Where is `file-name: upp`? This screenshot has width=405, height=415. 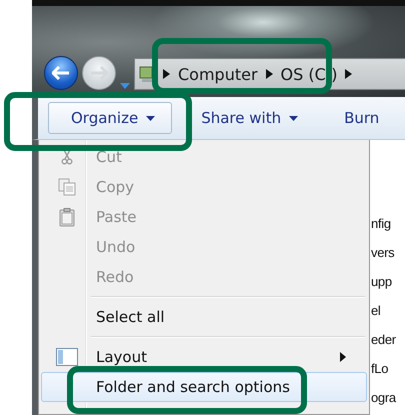
file-name: upp is located at coordinates (381, 283).